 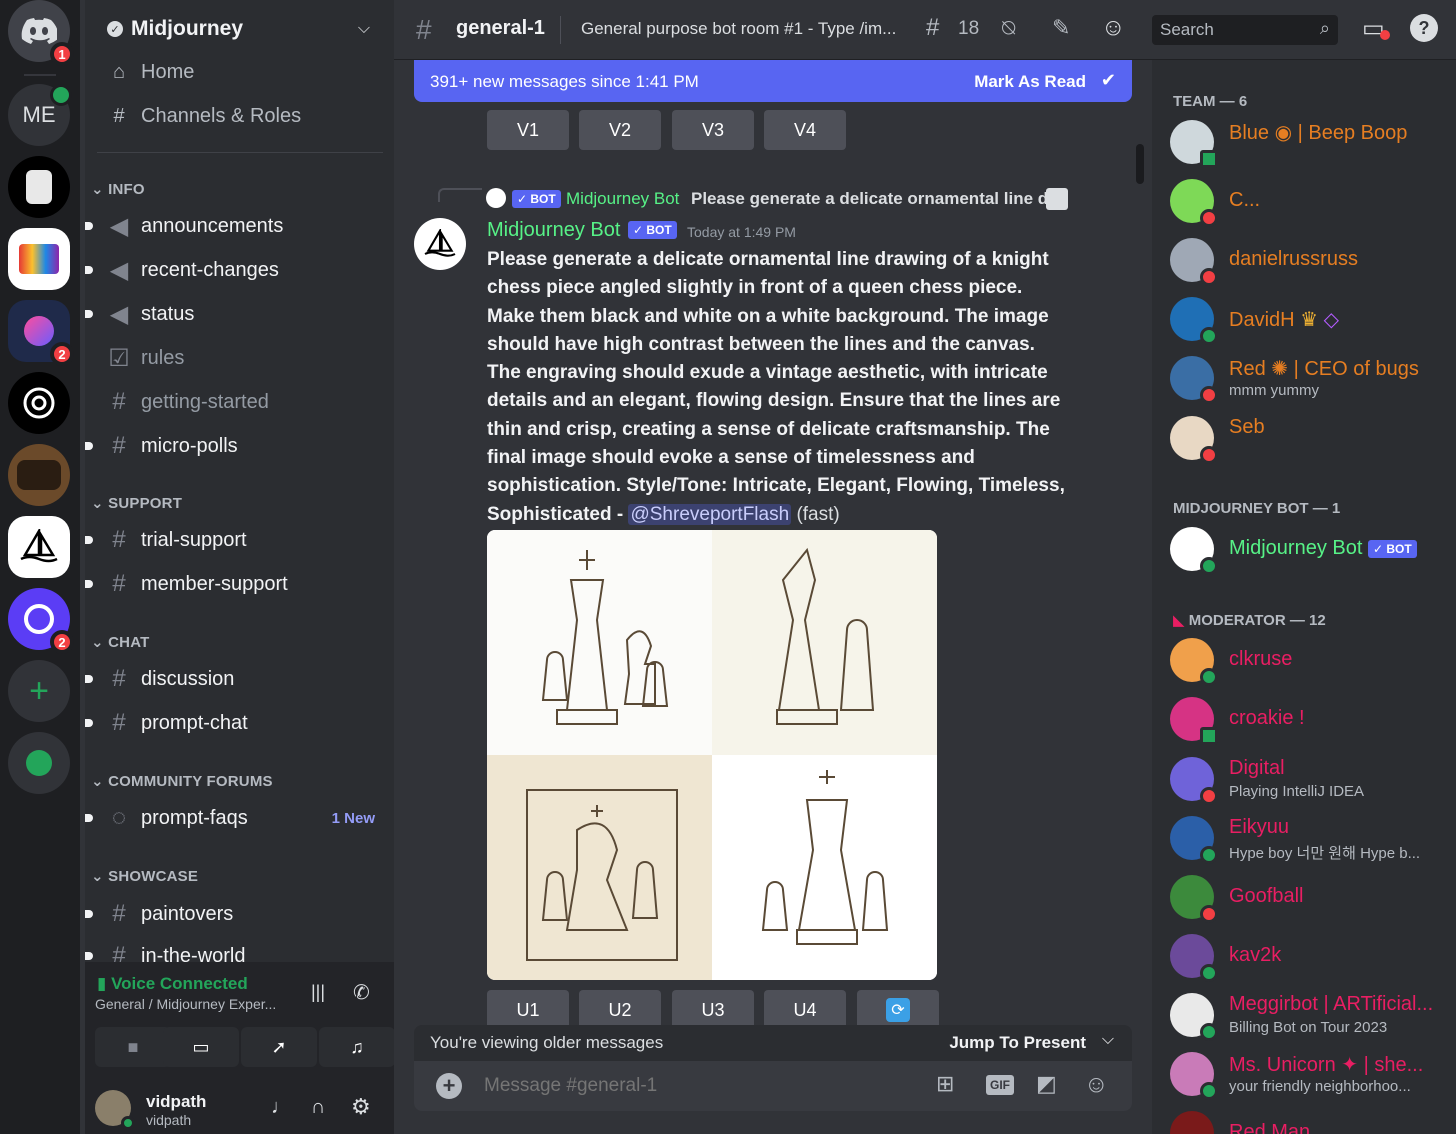 What do you see at coordinates (201, 1047) in the screenshot?
I see `screen-share-button: ▭` at bounding box center [201, 1047].